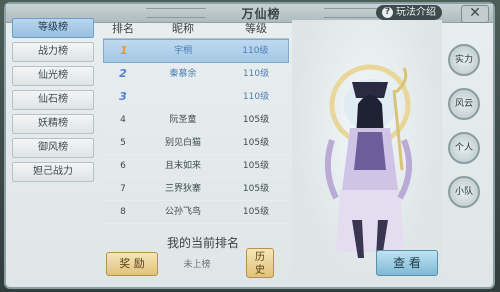 This screenshot has height=292, width=500. What do you see at coordinates (53, 76) in the screenshot?
I see `category-immortal-light: 仙光榜` at bounding box center [53, 76].